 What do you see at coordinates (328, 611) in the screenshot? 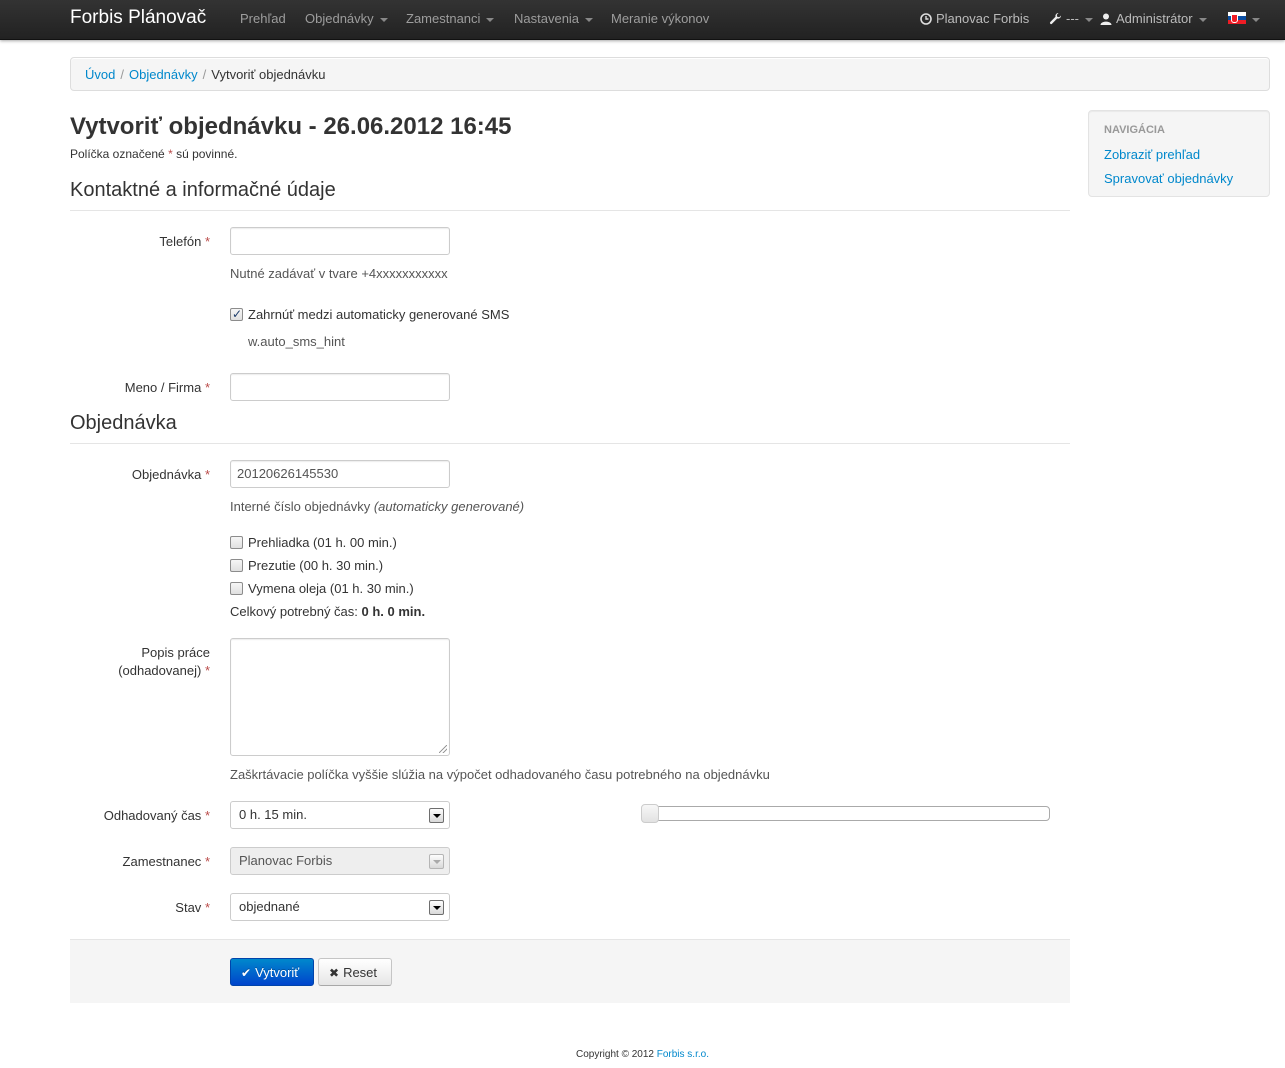
I see `total-time: Celkový potrebný čas: 0 h. 0 min.` at bounding box center [328, 611].